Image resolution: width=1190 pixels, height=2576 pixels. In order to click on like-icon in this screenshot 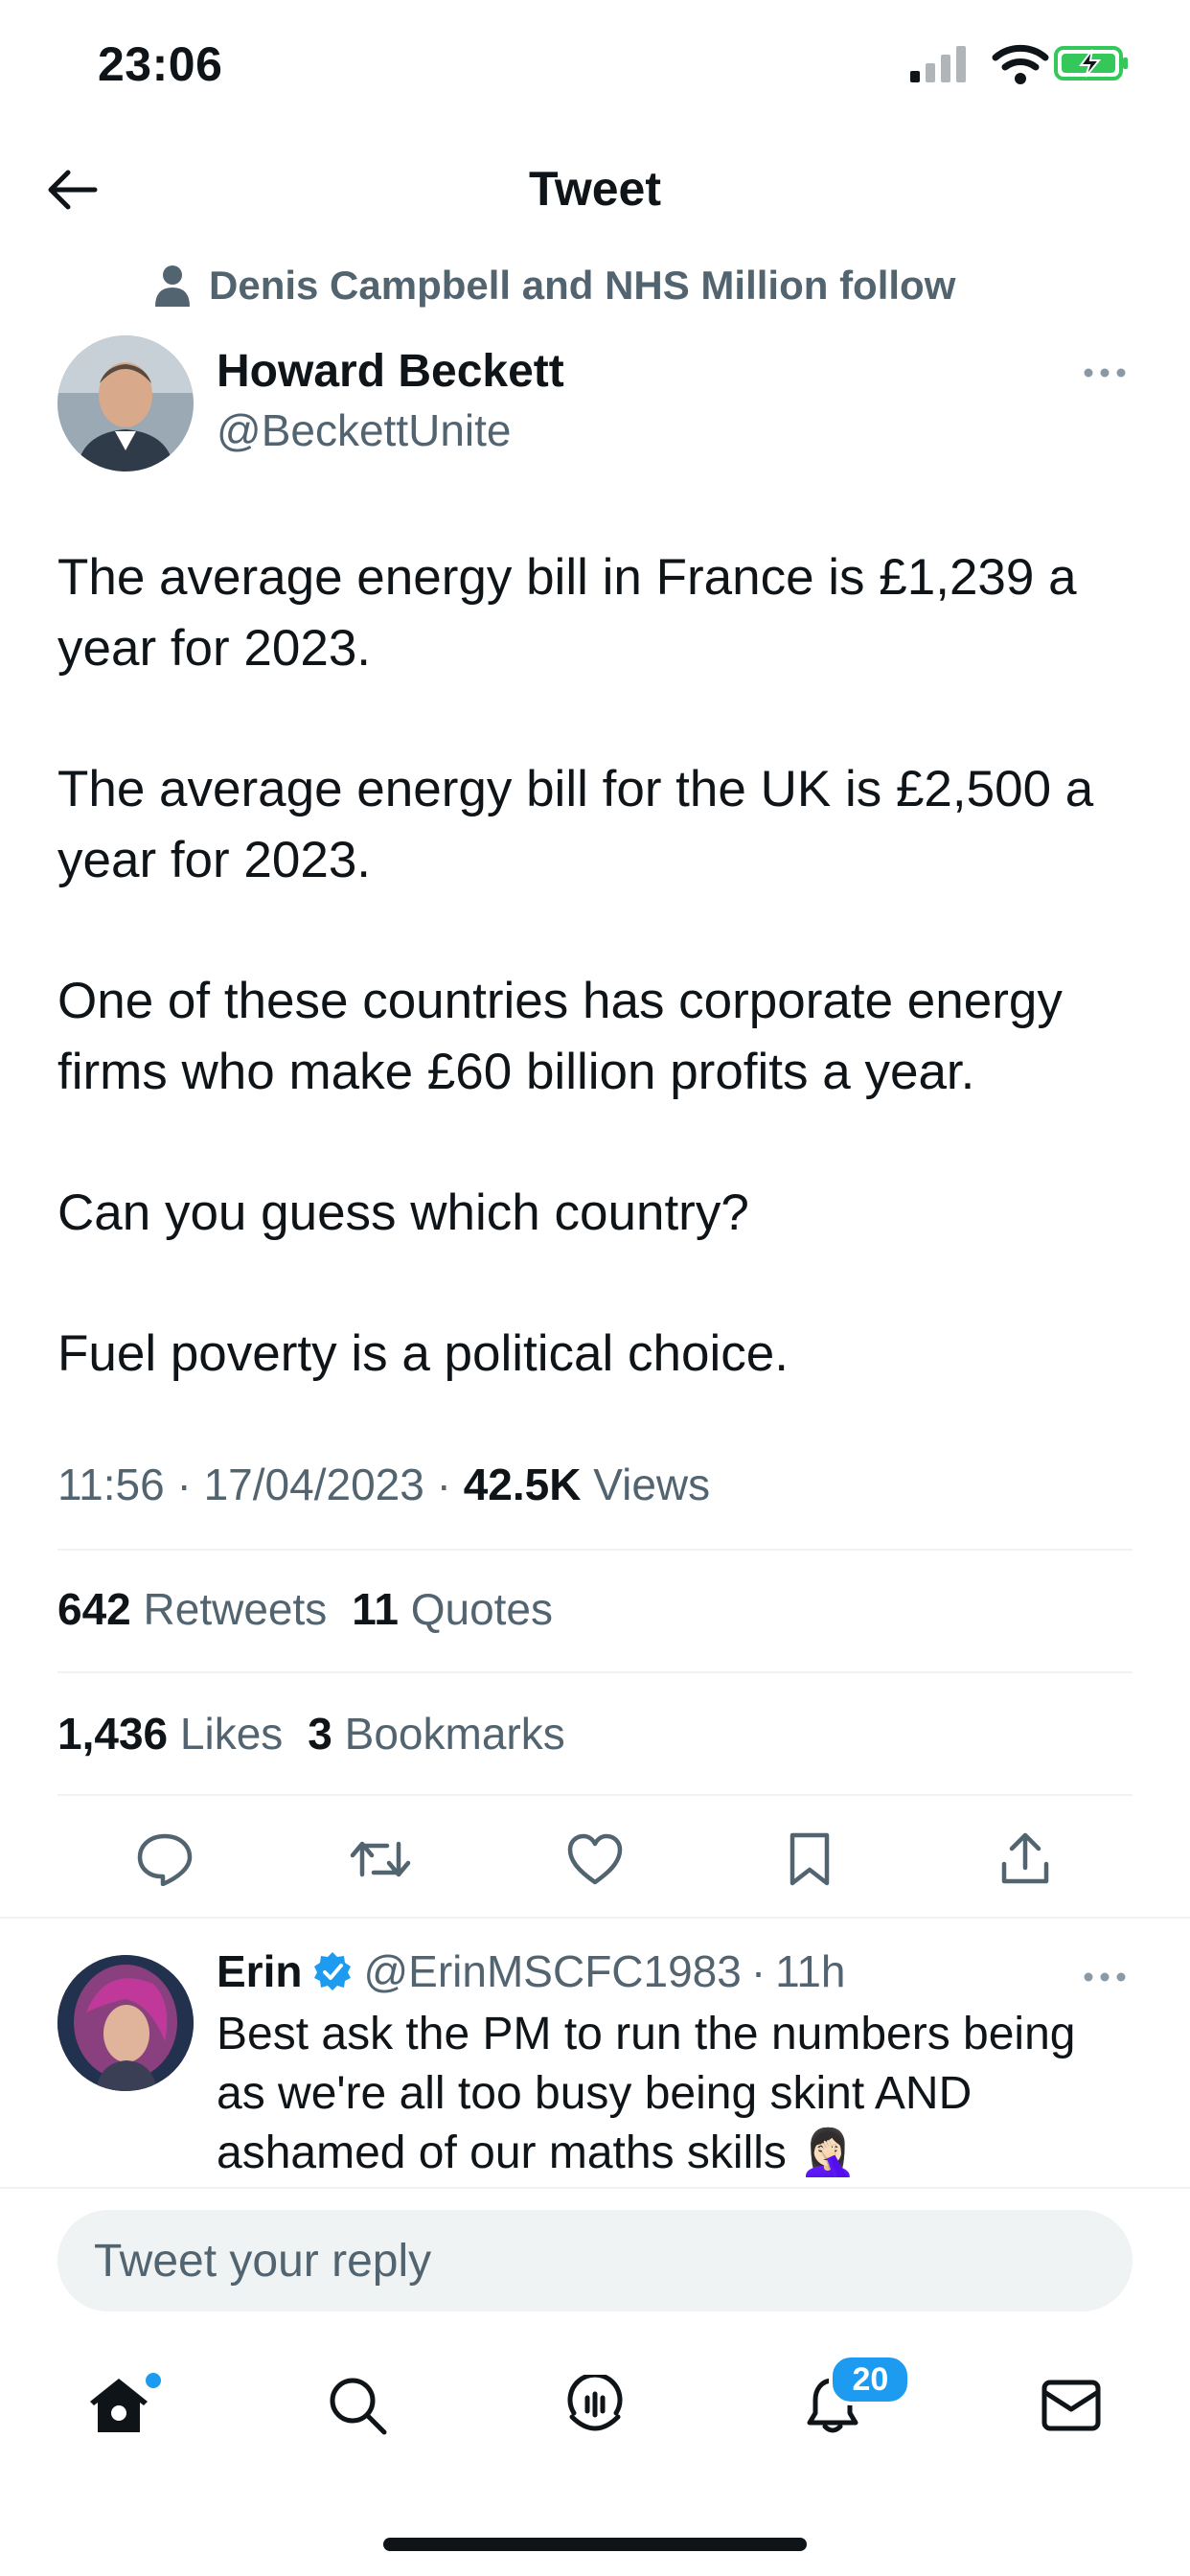, I will do `click(595, 1859)`.